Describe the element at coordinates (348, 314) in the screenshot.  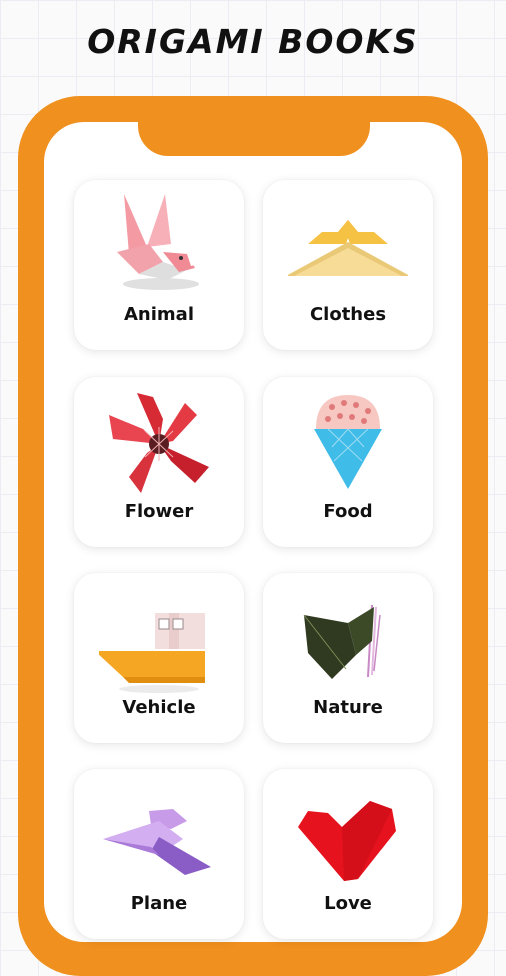
I see `category-label: Clothes` at that location.